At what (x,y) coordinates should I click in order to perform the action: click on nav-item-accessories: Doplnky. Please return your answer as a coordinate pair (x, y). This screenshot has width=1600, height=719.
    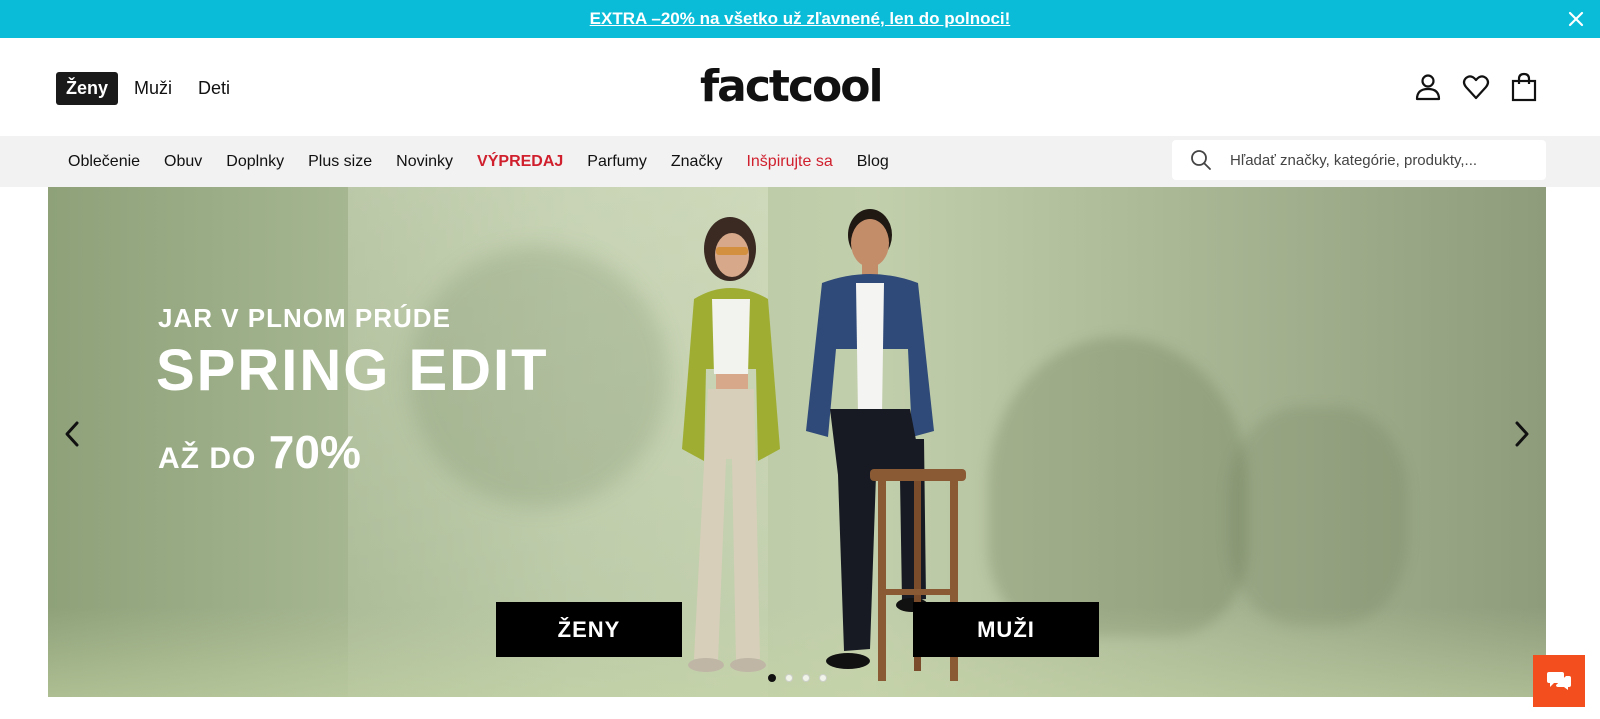
    Looking at the image, I should click on (255, 162).